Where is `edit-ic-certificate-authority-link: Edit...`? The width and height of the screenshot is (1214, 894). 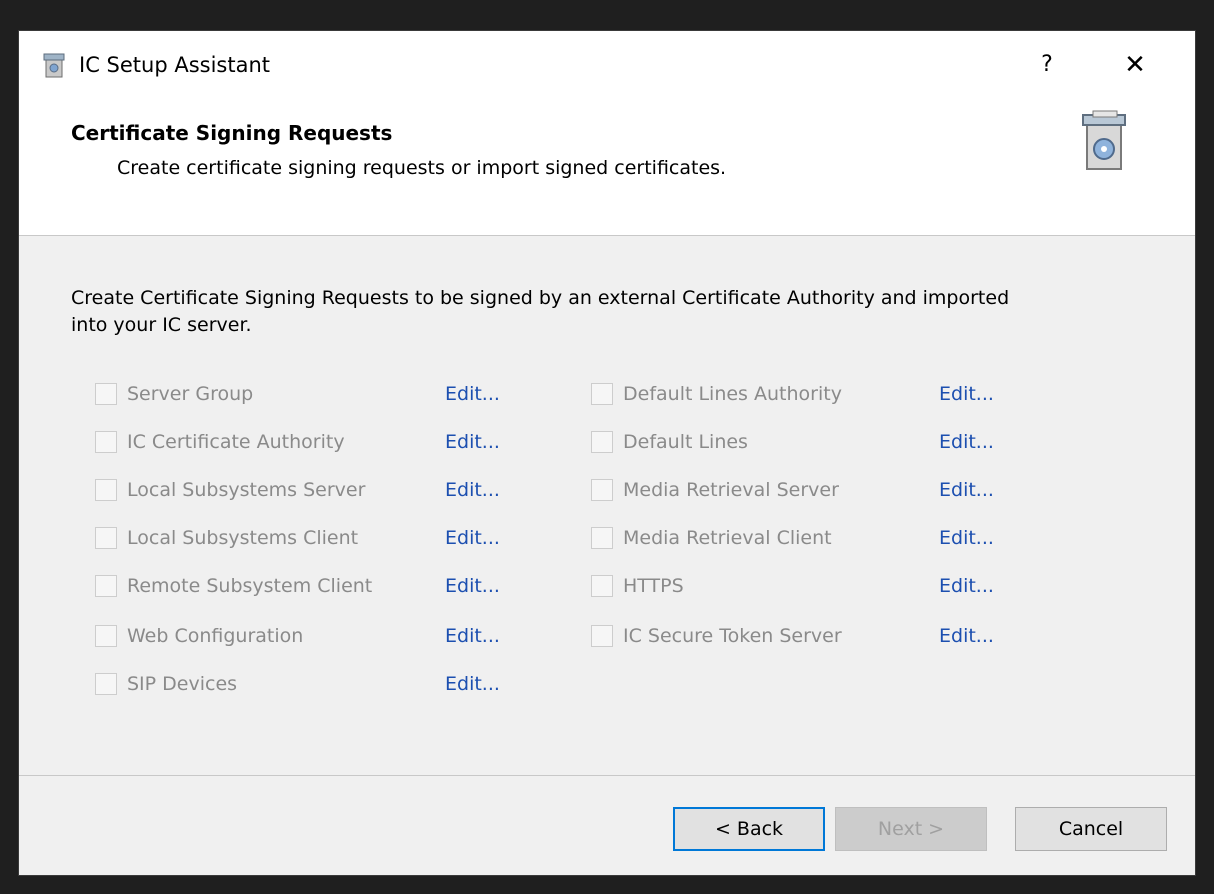
edit-ic-certificate-authority-link: Edit... is located at coordinates (472, 442).